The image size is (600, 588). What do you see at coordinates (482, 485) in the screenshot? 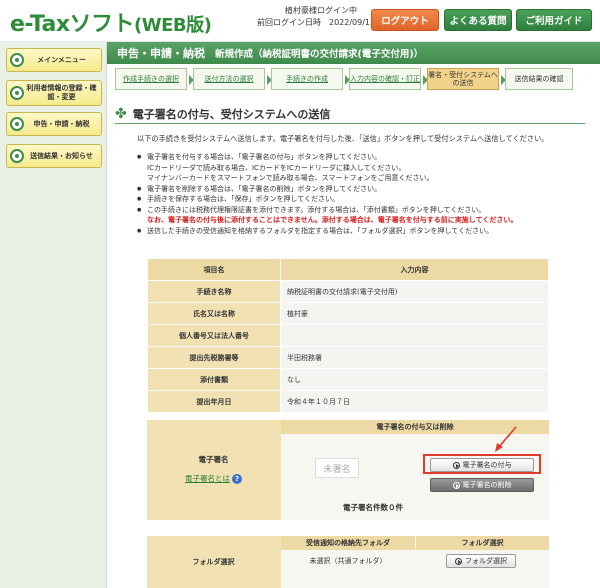
I see `delete-signature-button: 電子署名の削除` at bounding box center [482, 485].